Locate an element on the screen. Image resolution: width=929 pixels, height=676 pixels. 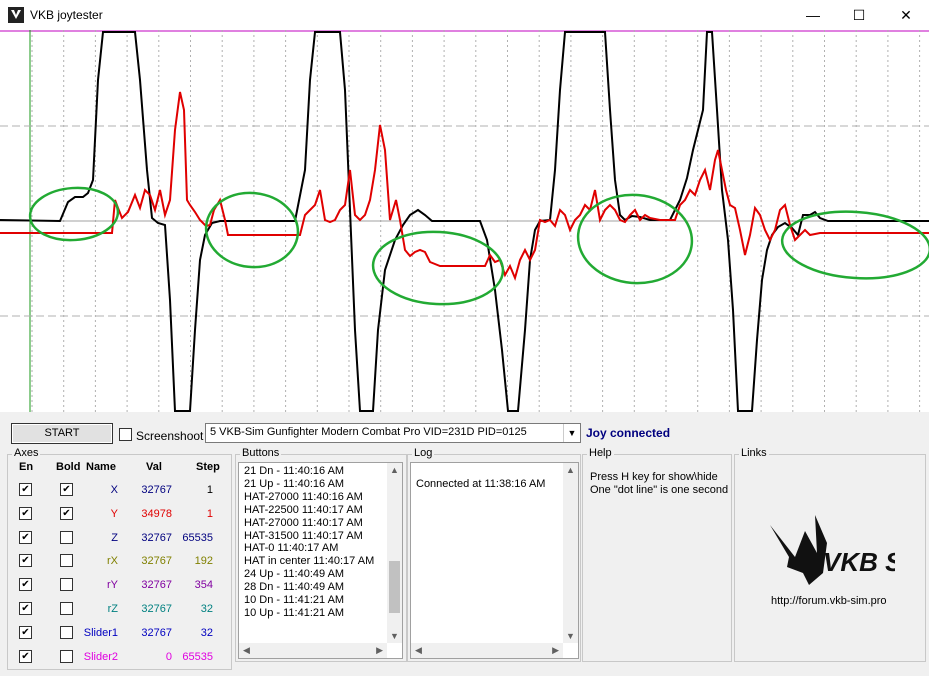
axis-value: 0 is located at coordinates (168, 656).